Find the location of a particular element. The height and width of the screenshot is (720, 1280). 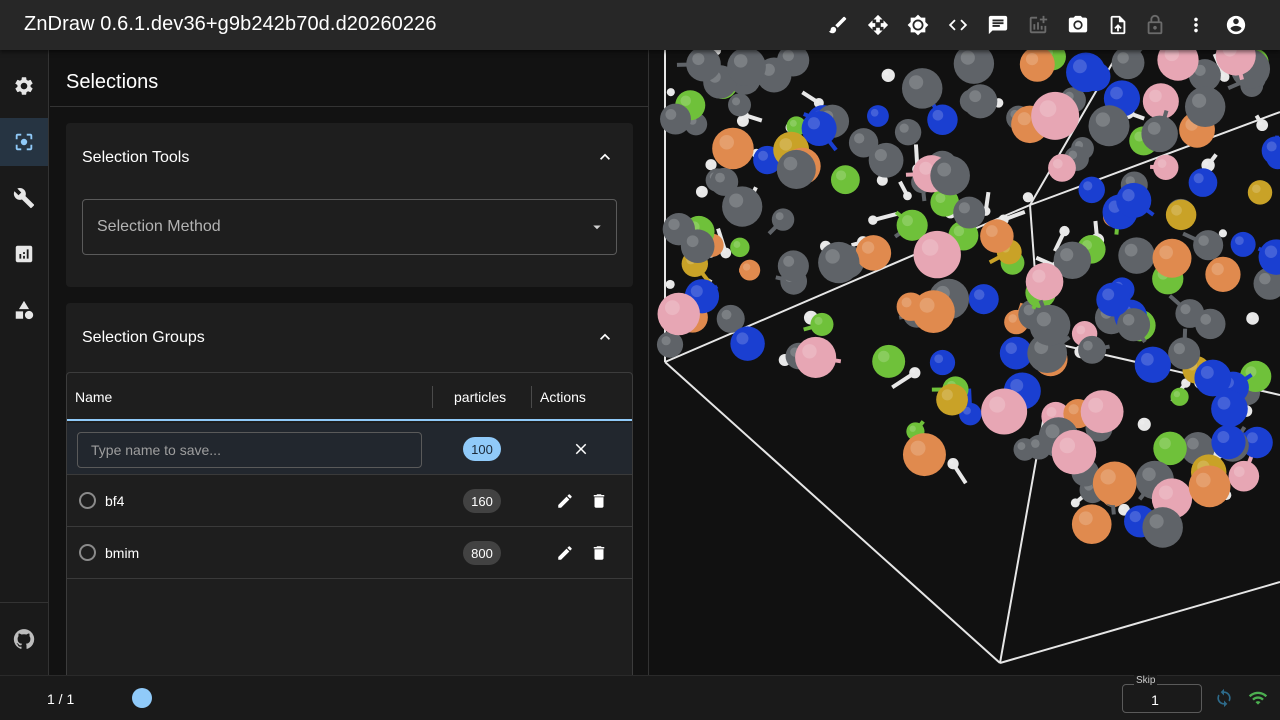

selection-method-select: Selection Method is located at coordinates (349, 227).